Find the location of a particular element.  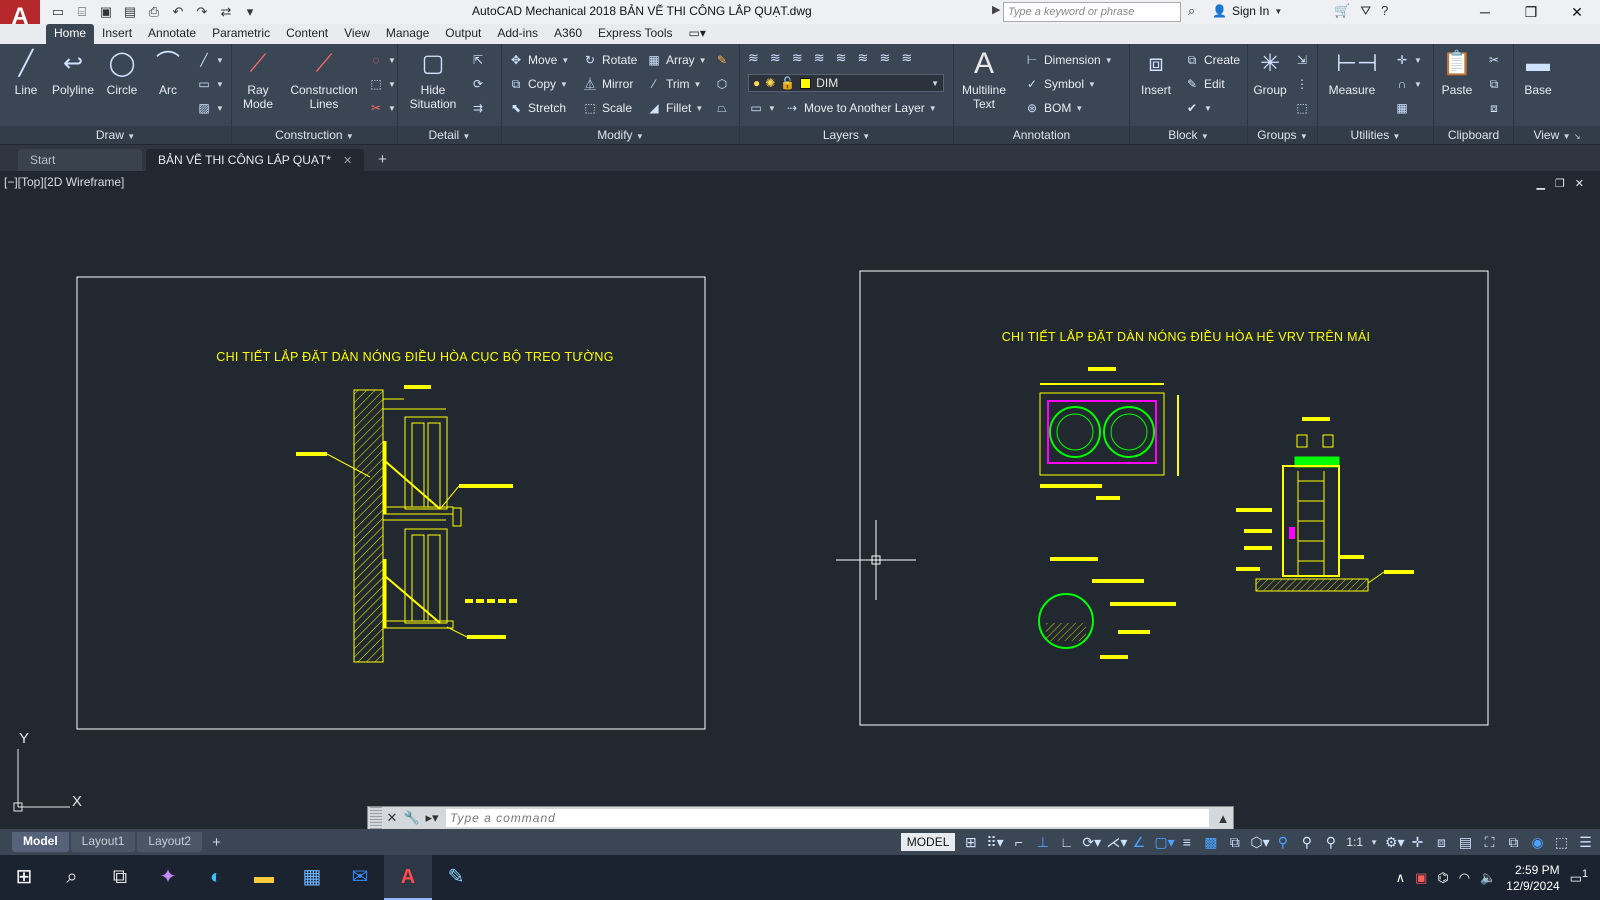

edge-icon: ◐ is located at coordinates (216, 877).